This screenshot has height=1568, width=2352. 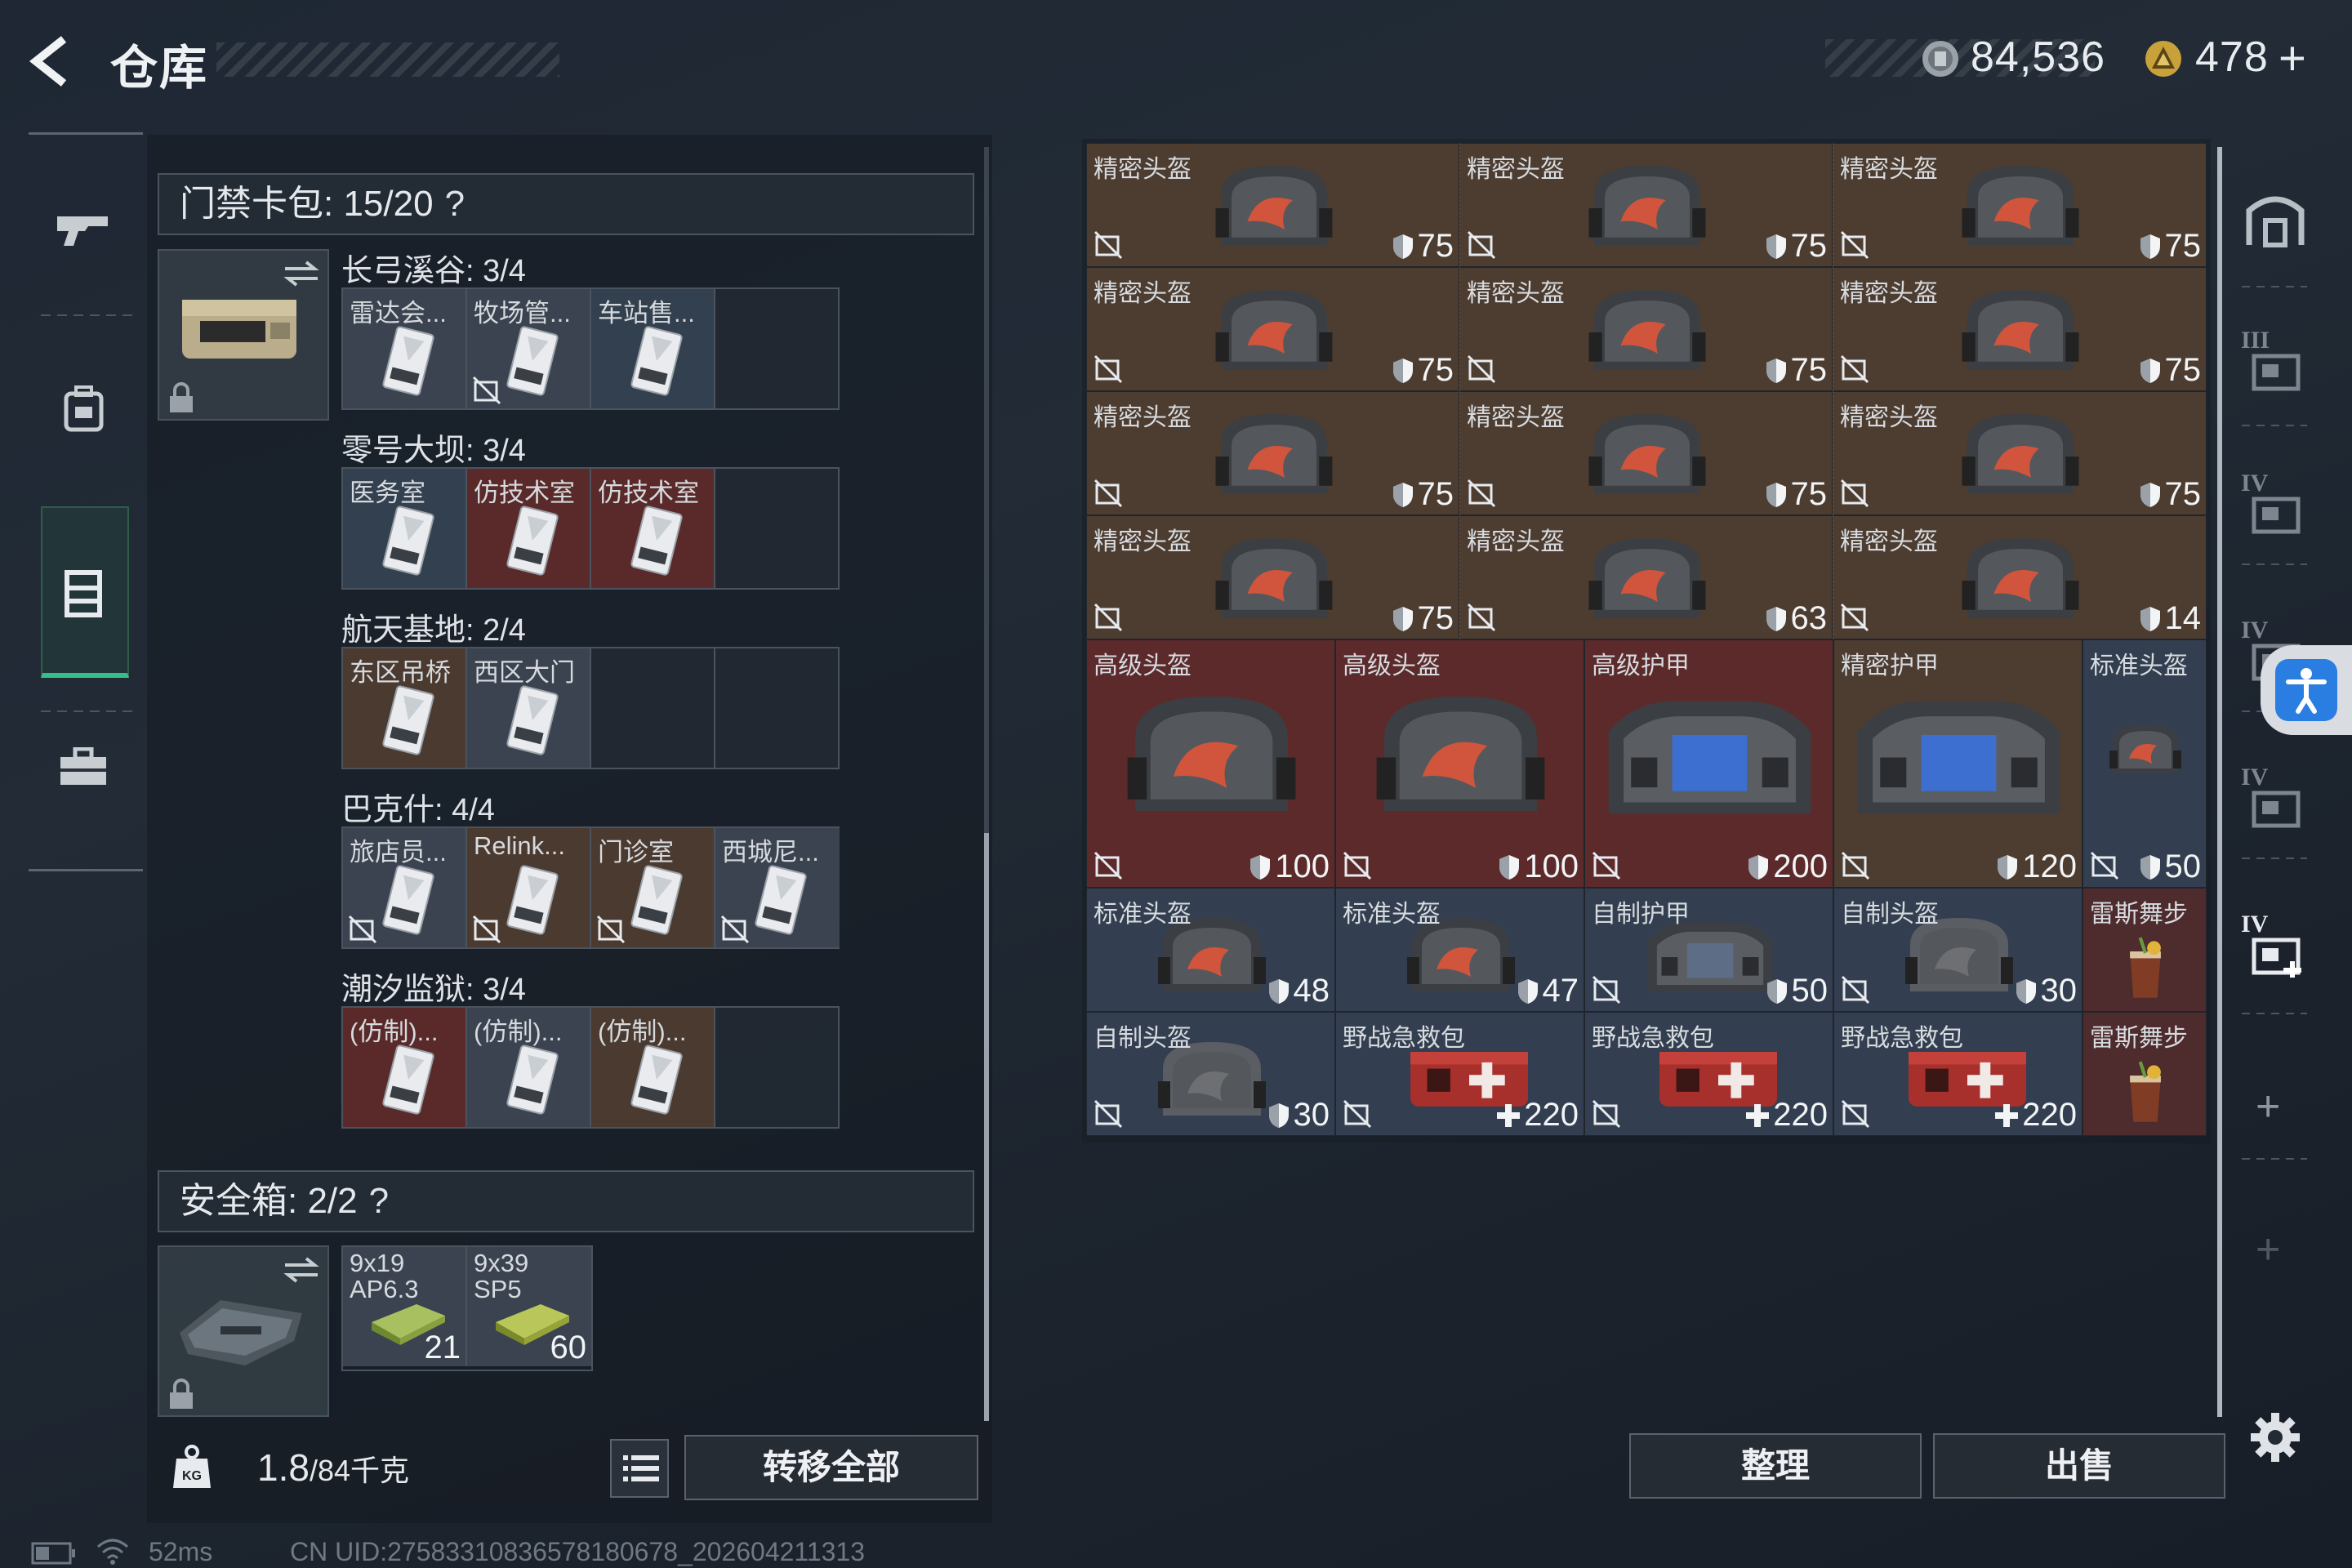 I want to click on stash-scrollbar, so click(x=2219, y=782).